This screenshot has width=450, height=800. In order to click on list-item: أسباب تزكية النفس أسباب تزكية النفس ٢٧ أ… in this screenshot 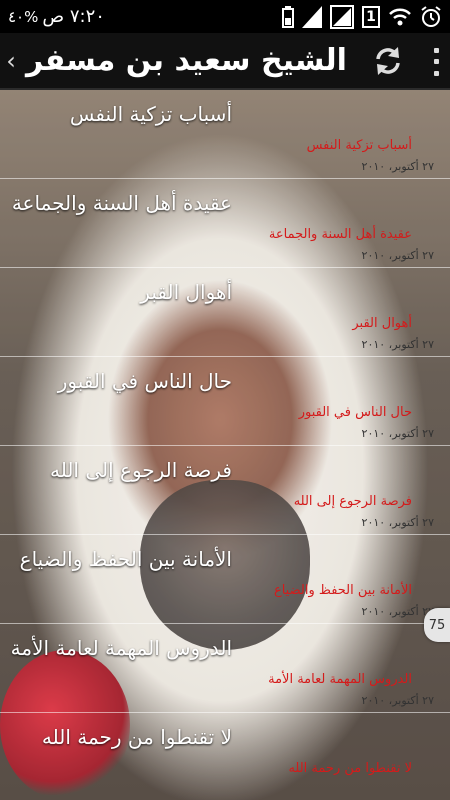, I will do `click(225, 134)`.